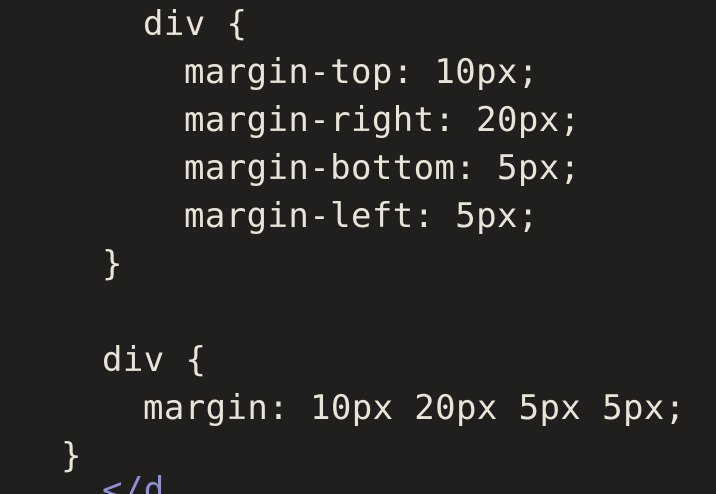 This screenshot has height=494, width=716. I want to click on code-line-3: margin-right: 20px;, so click(382, 120).